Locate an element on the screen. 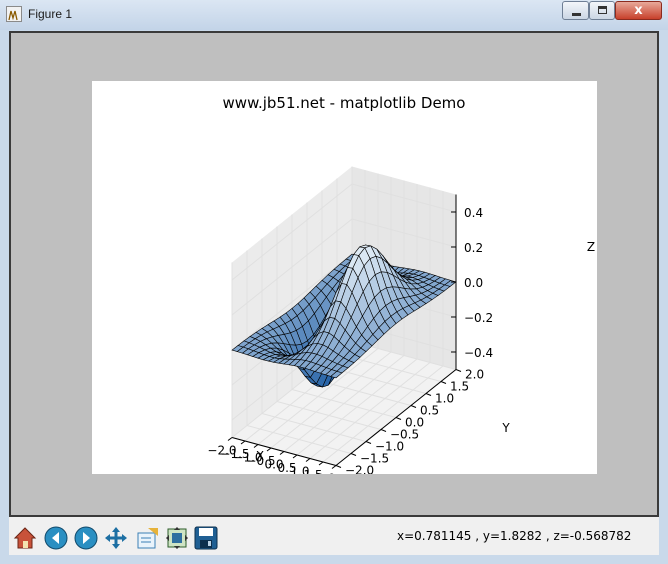  navigation-toolbar: x=0.781145 , y=1.8282 , z=-0.568782 is located at coordinates (334, 537).